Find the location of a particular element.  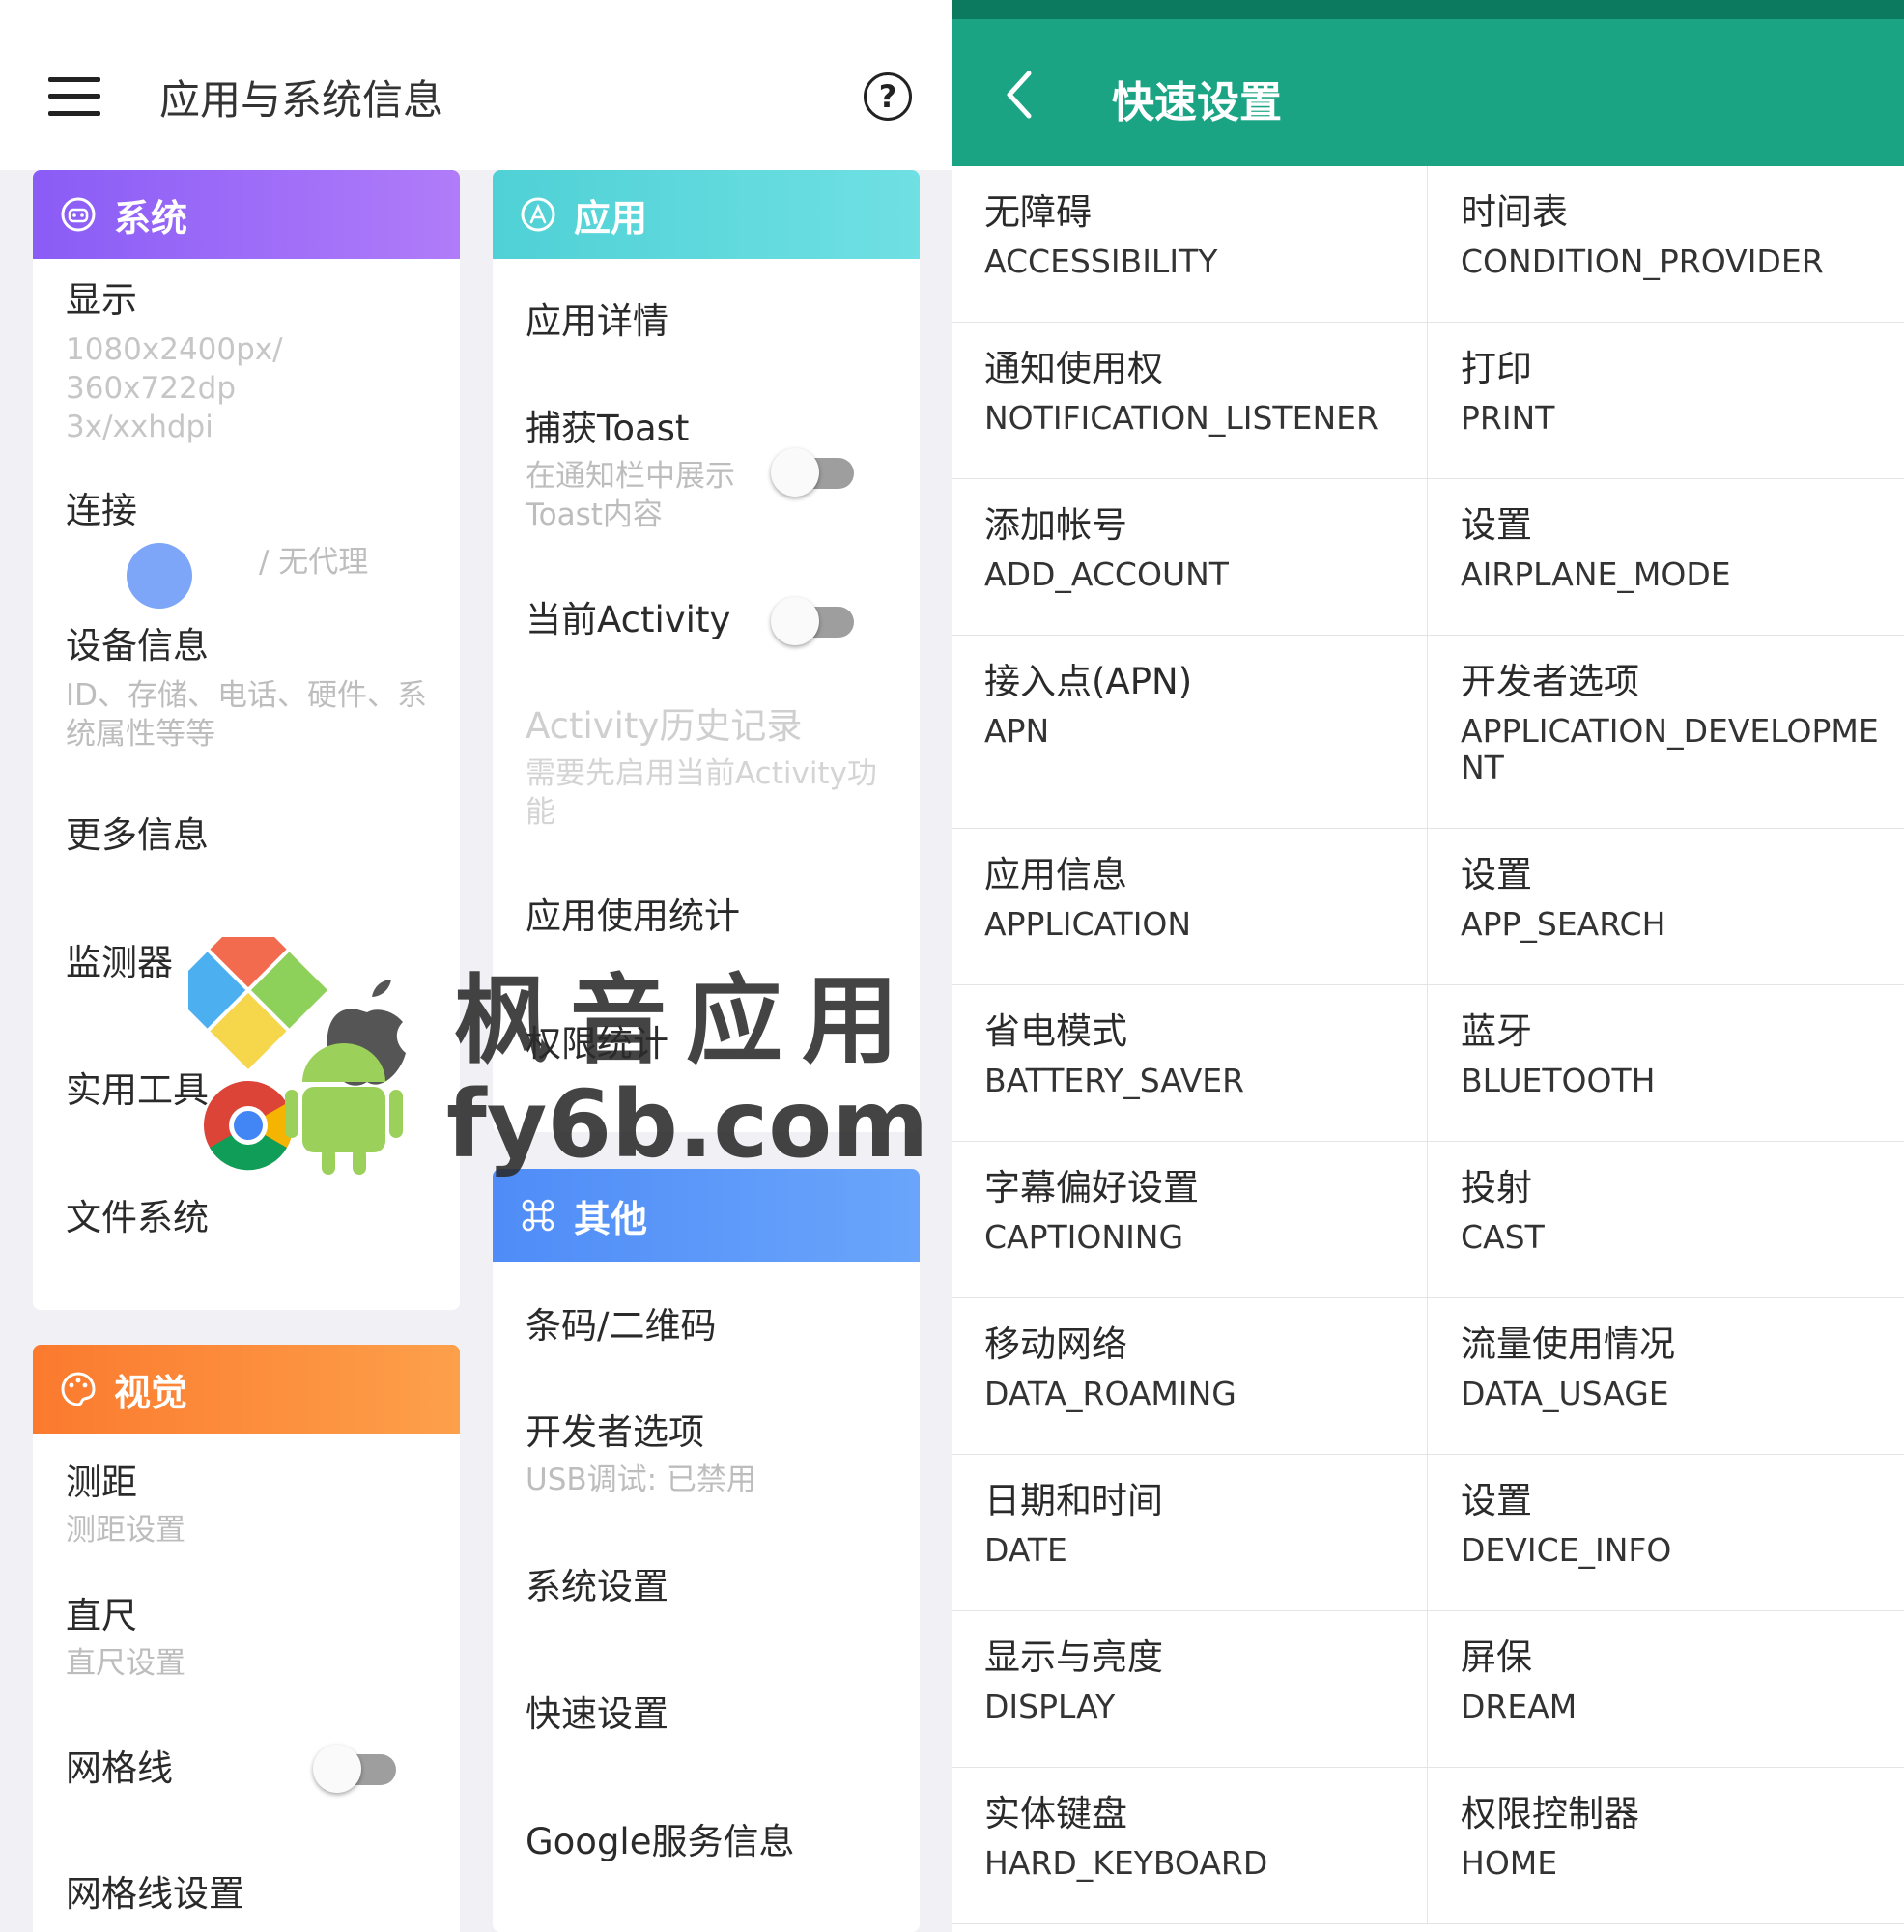

current-activity-toggle is located at coordinates (812, 621).